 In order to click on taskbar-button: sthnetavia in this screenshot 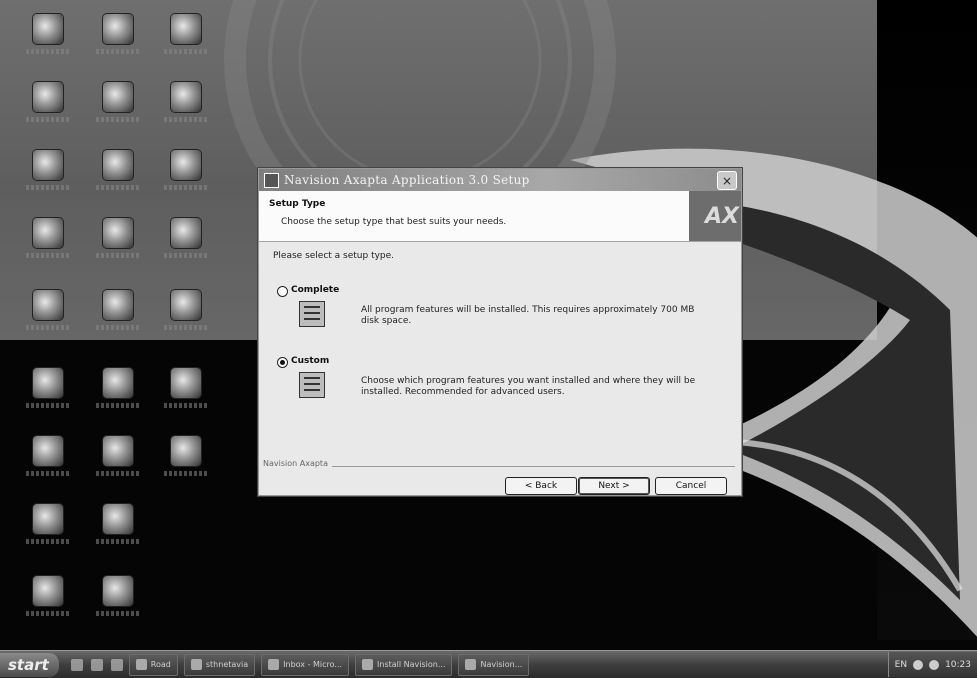, I will do `click(219, 664)`.